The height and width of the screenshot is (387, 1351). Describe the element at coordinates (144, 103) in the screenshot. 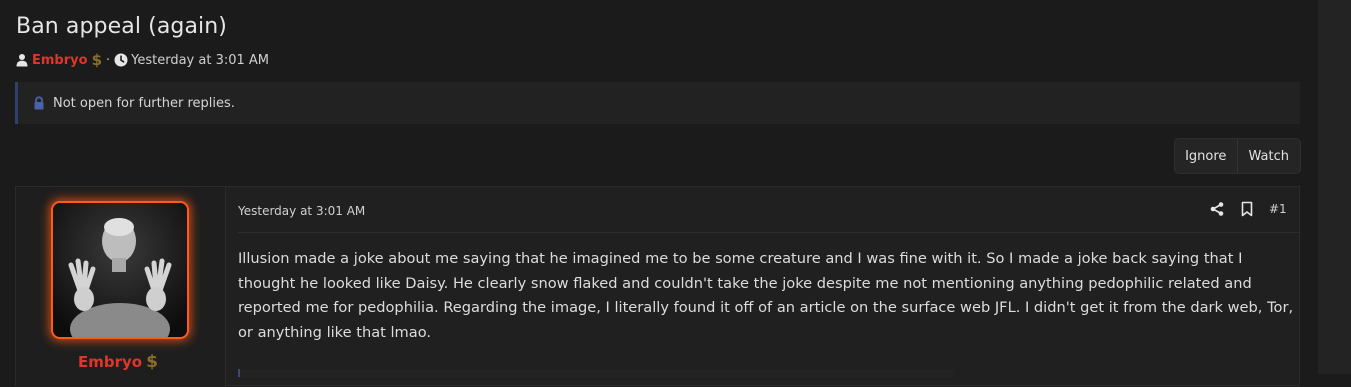

I see `locked-notice-text: Not open for further replies.` at that location.